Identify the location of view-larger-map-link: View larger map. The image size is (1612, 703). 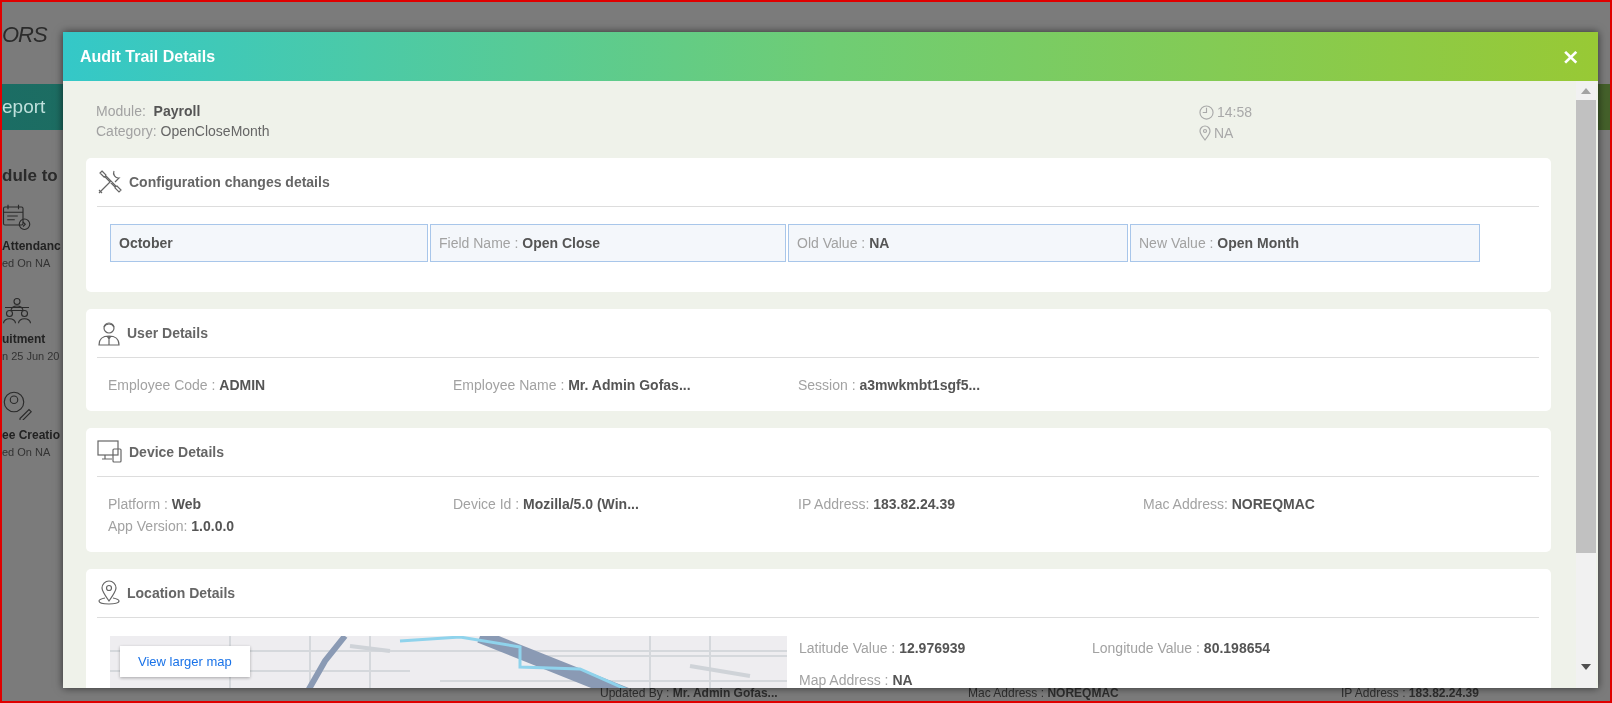
(185, 661).